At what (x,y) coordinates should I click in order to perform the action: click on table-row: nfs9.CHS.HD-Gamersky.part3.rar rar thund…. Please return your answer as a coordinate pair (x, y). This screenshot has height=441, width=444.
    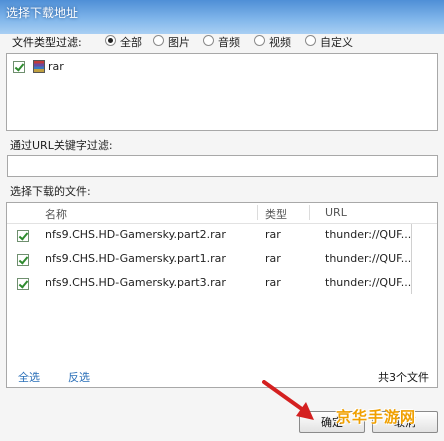
    Looking at the image, I should click on (222, 284).